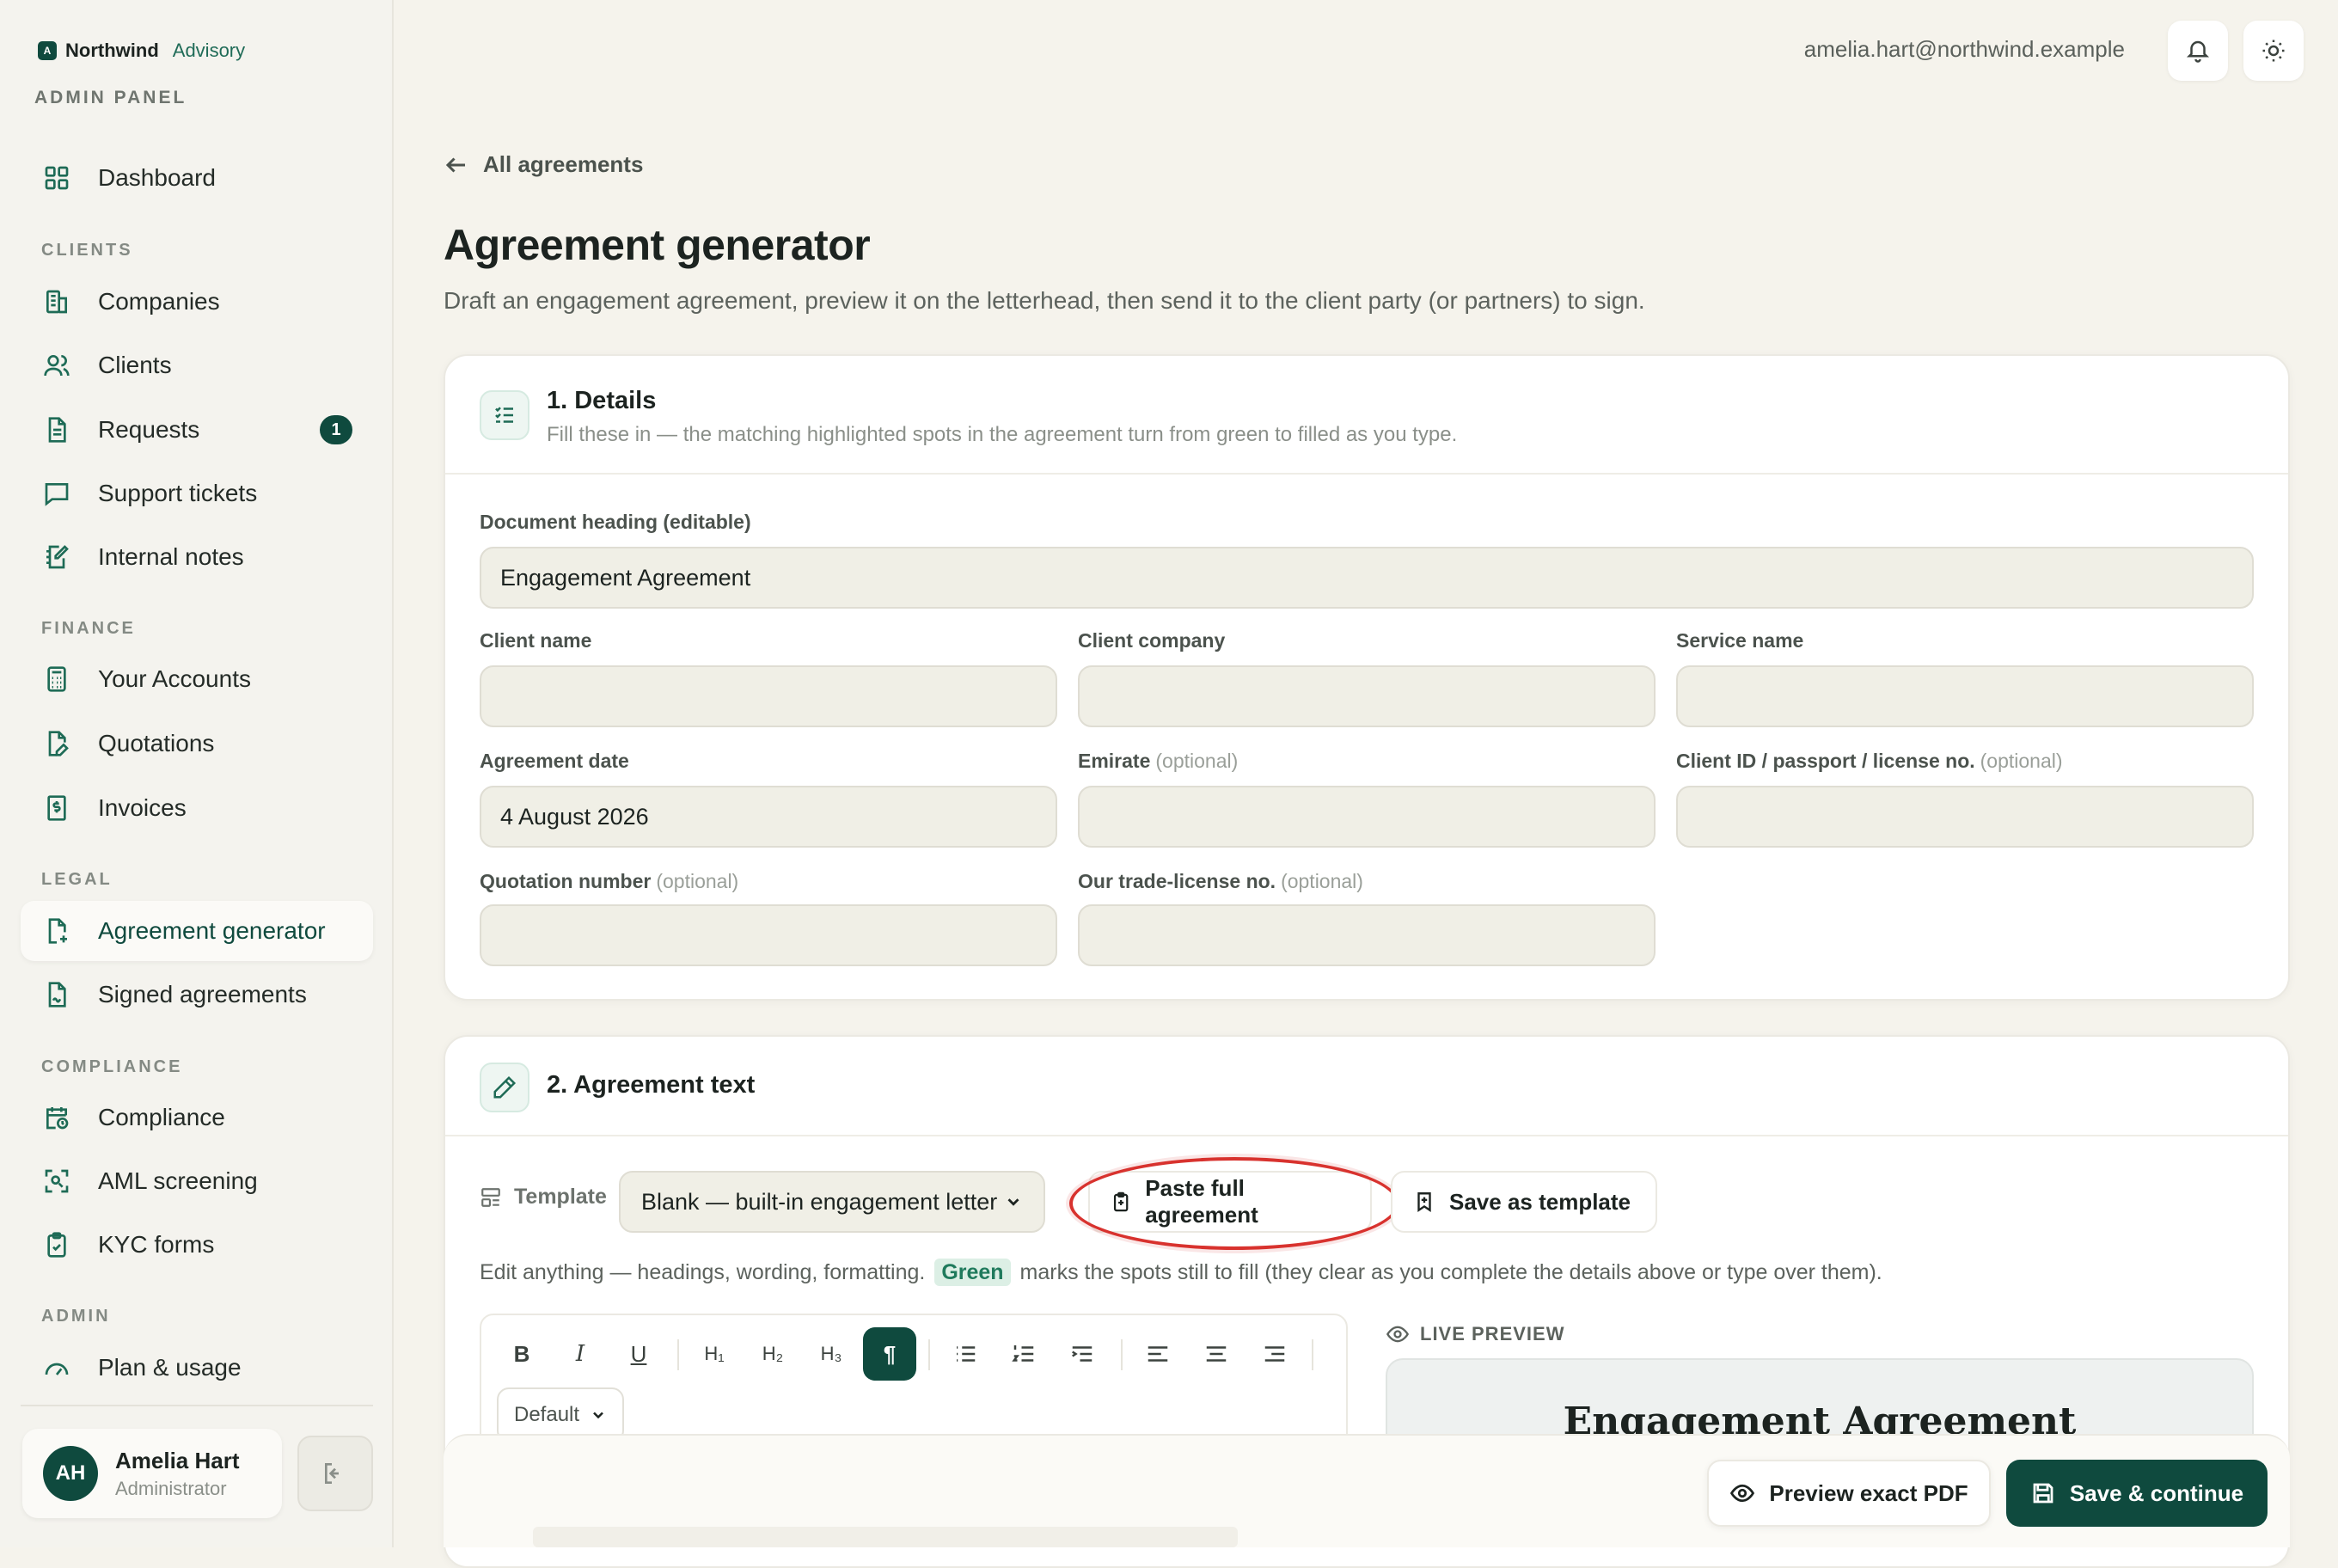  Describe the element at coordinates (615, 522) in the screenshot. I see `doc-heading-label: Document heading (editable)` at that location.